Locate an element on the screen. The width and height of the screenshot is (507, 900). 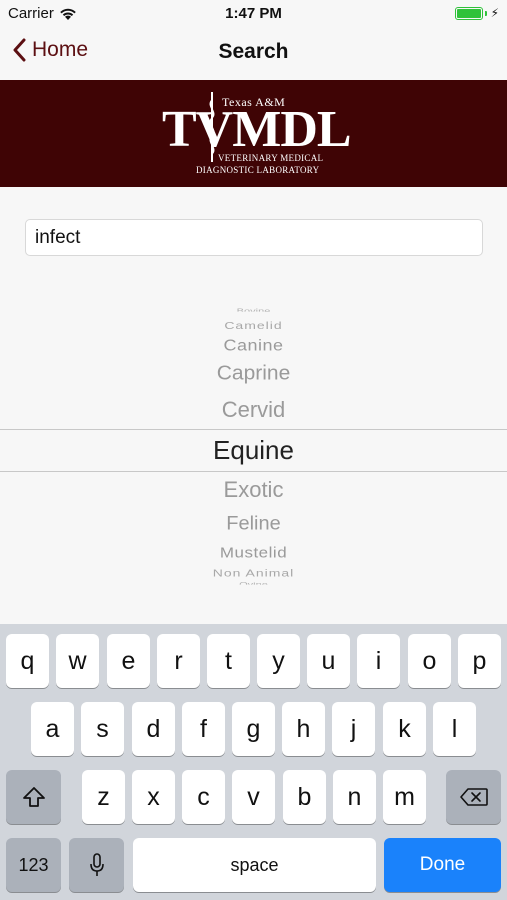
key-q: q is located at coordinates (27, 661).